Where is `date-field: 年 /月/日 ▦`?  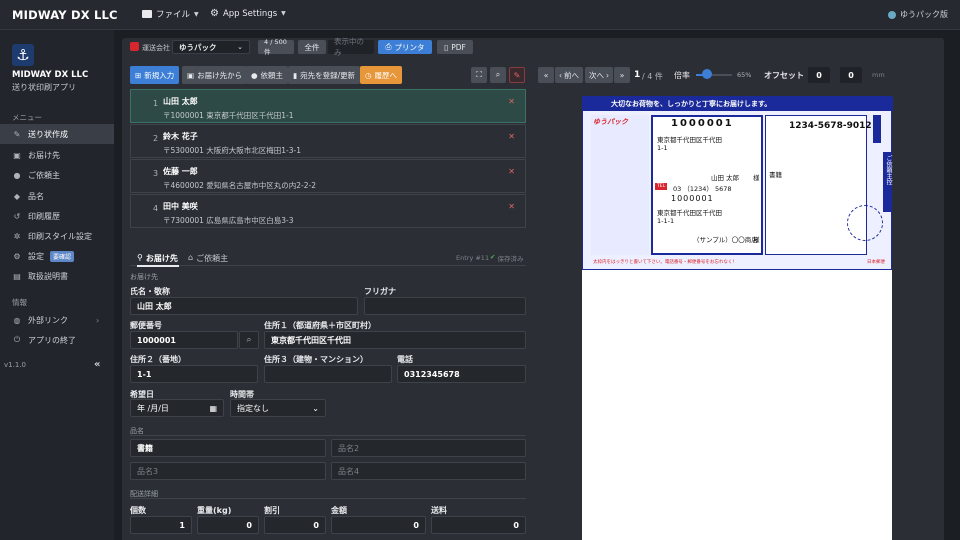 date-field: 年 /月/日 ▦ is located at coordinates (177, 408).